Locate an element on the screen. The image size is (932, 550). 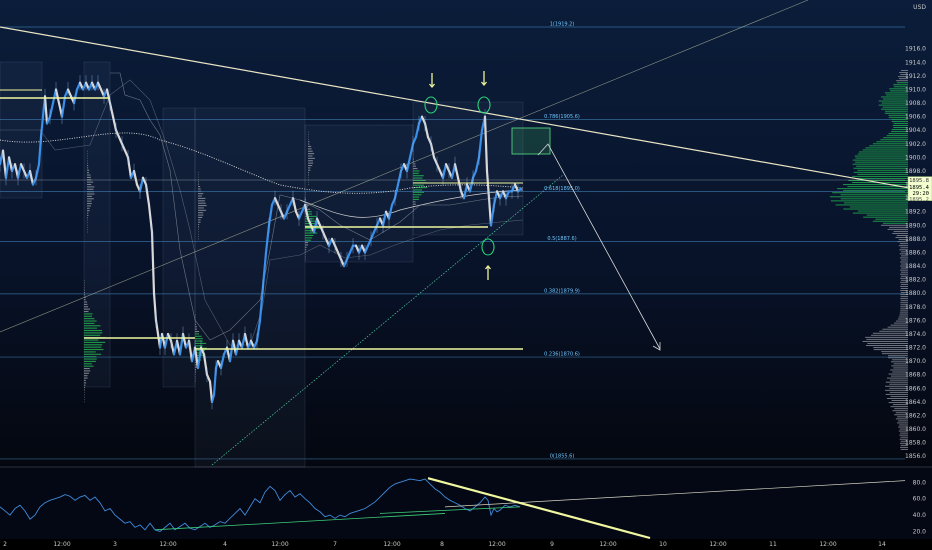
time-tick-label: 4 is located at coordinates (225, 544).